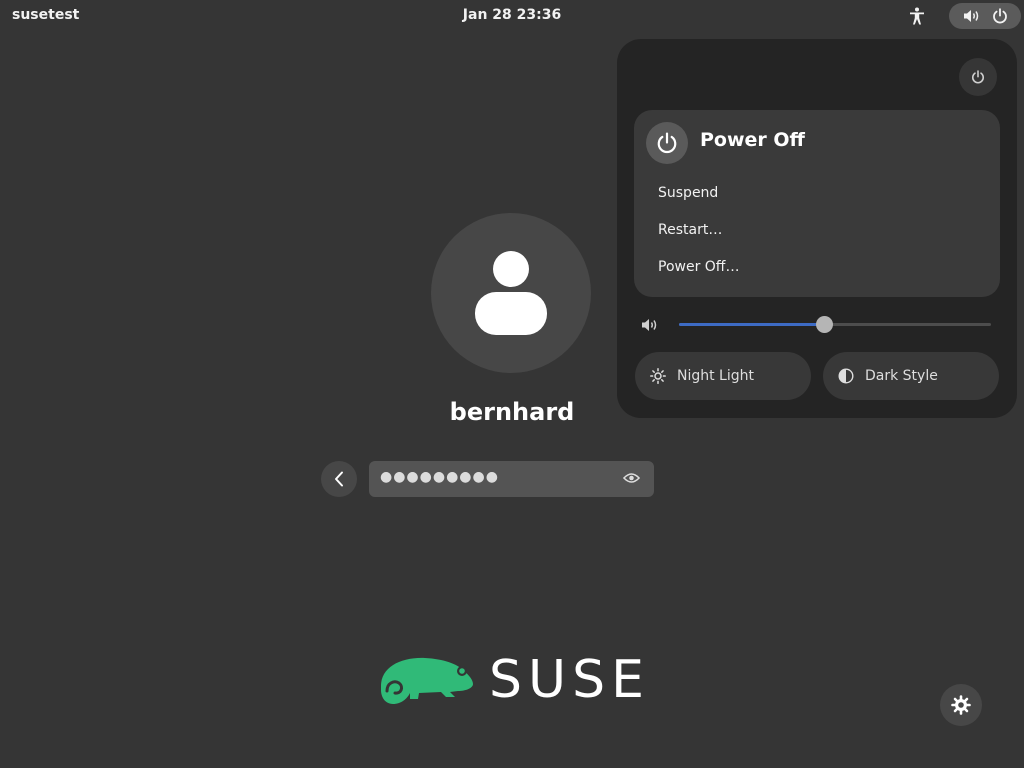 The height and width of the screenshot is (768, 1024). I want to click on password-input: ●●●●●●●●●, so click(511, 479).